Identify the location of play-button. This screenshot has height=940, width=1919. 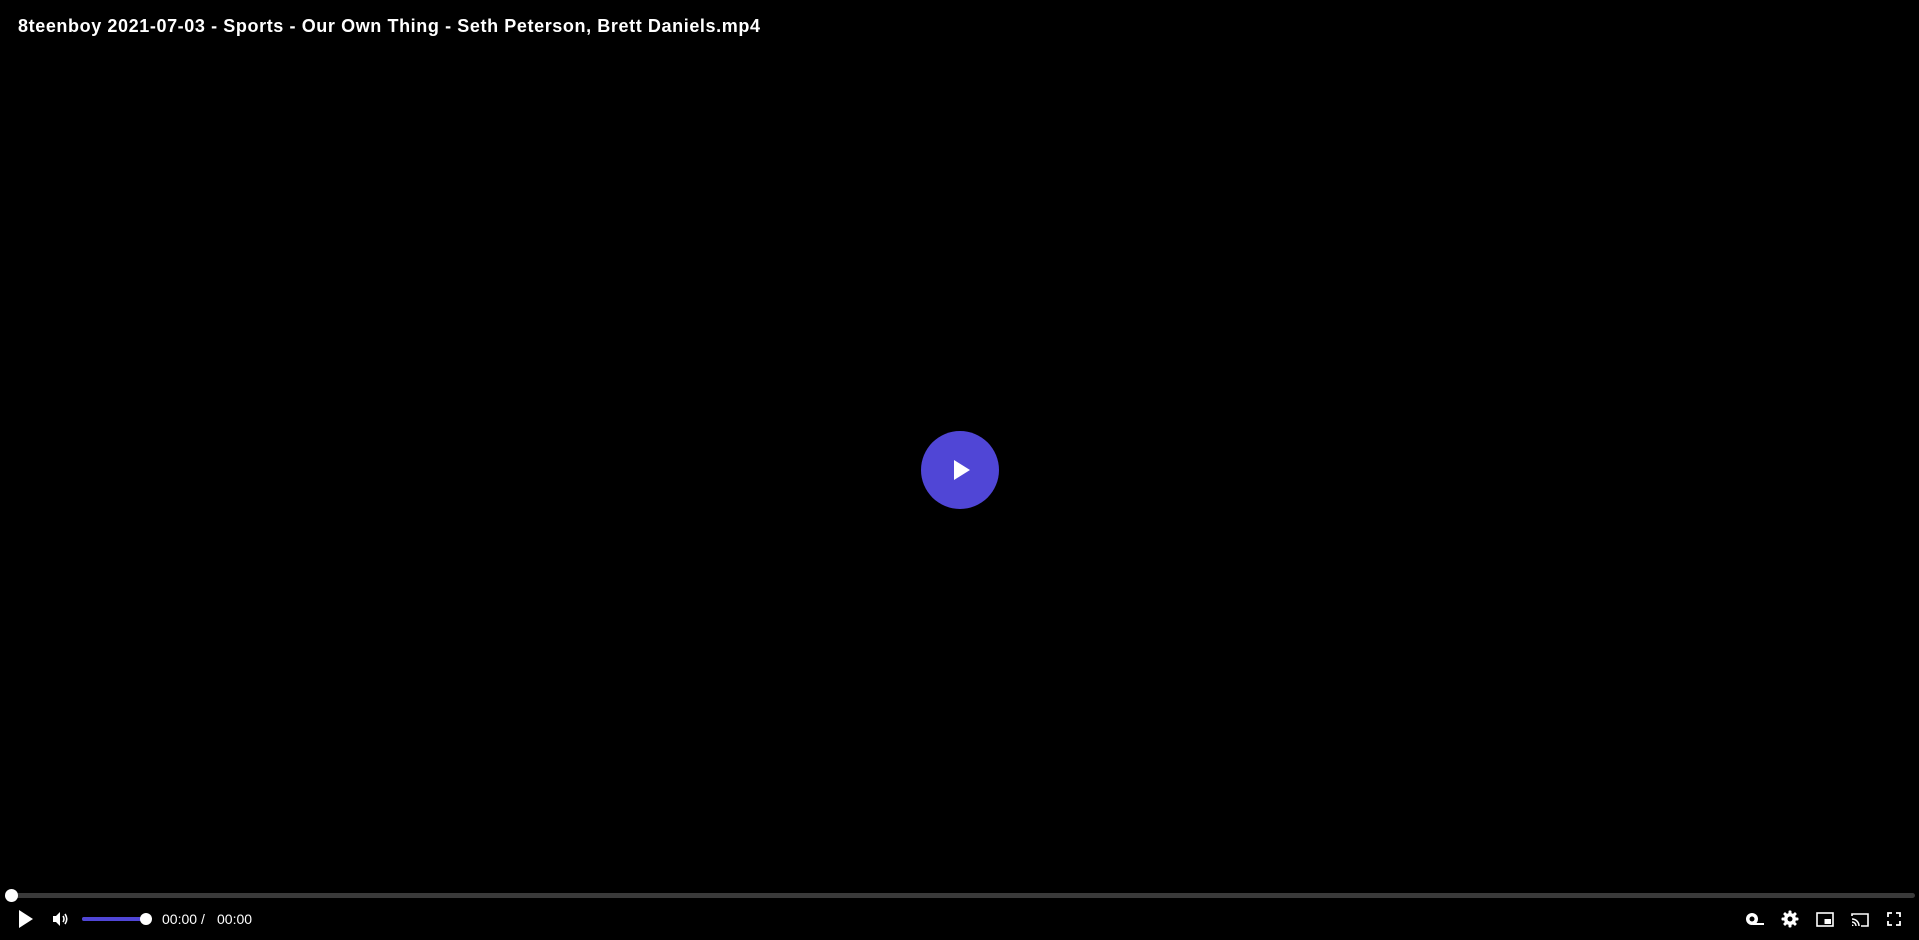
(26, 919).